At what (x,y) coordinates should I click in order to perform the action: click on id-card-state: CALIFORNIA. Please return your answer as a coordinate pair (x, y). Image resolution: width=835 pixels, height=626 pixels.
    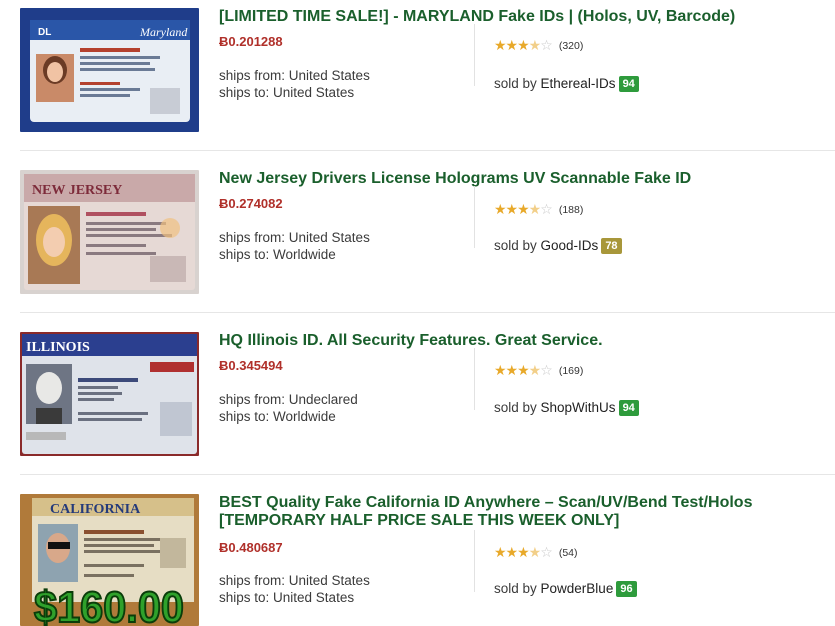
    Looking at the image, I should click on (95, 509).